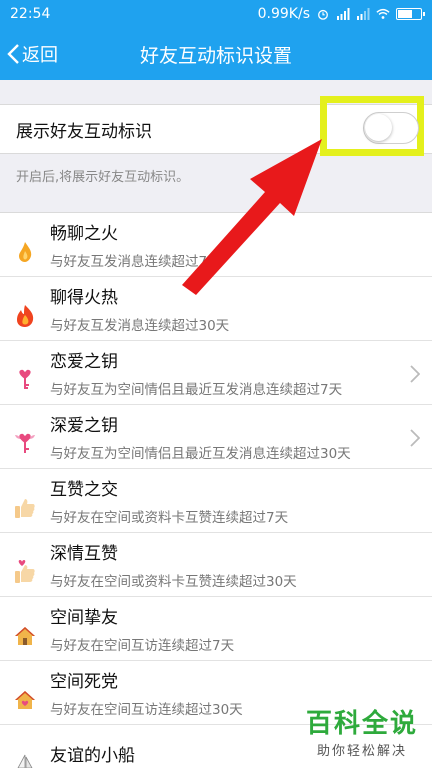 This screenshot has height=768, width=432. I want to click on item-desc: 与好友互为空间情侣且最近互发消息连续超过7天, so click(196, 390).